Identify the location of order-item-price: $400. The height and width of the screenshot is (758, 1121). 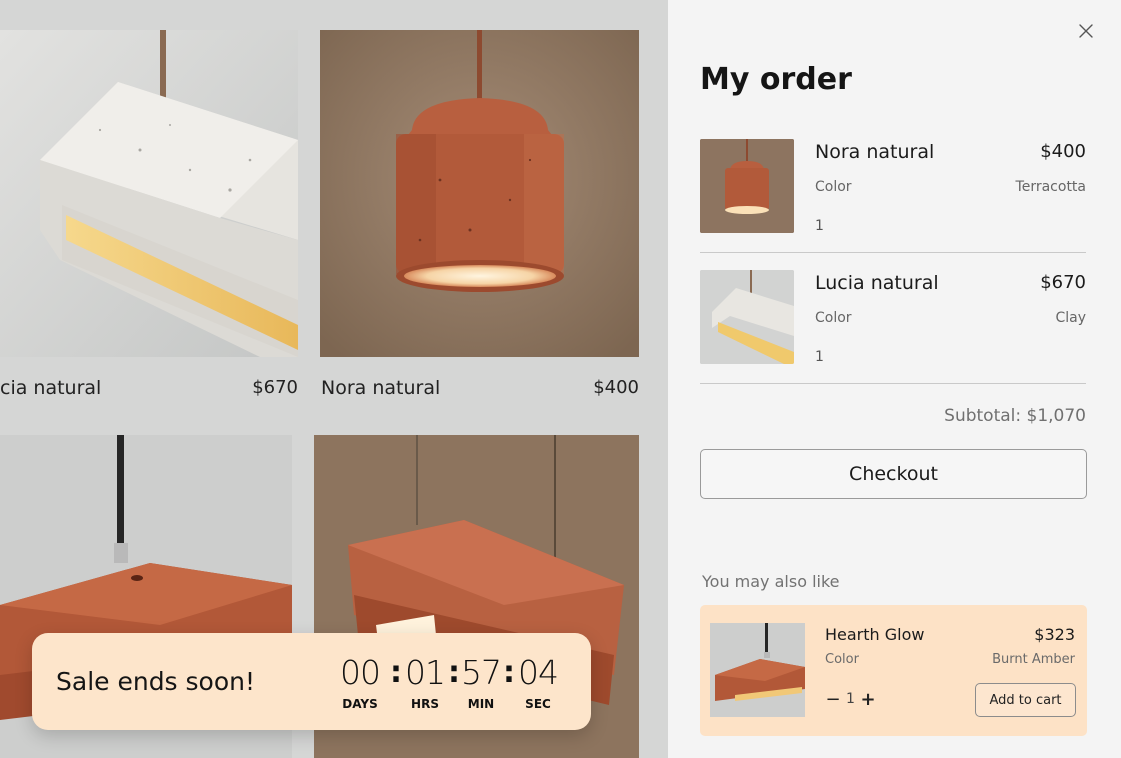
(1063, 151).